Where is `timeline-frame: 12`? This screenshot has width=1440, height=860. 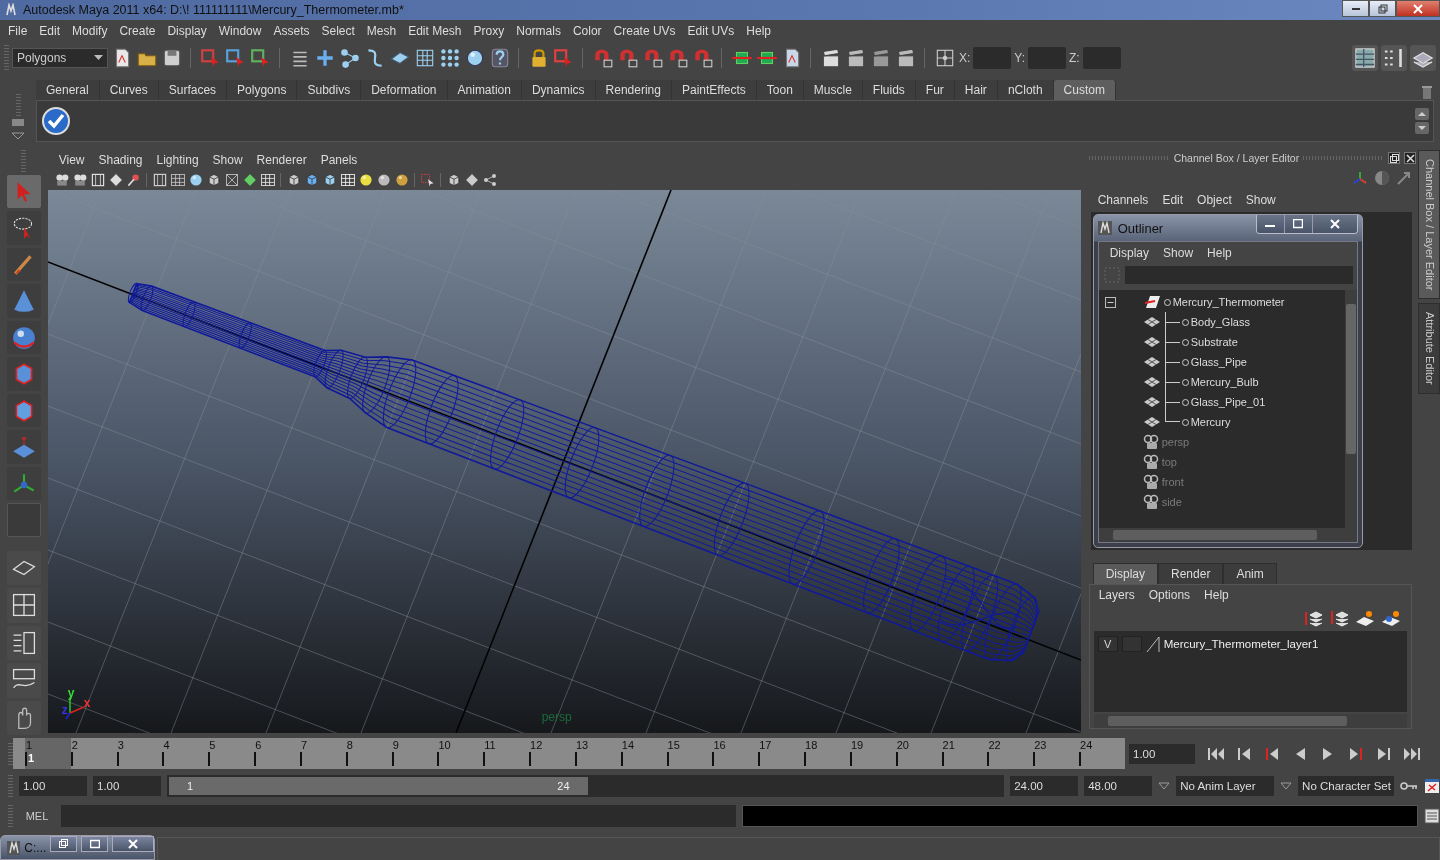
timeline-frame: 12 is located at coordinates (552, 753).